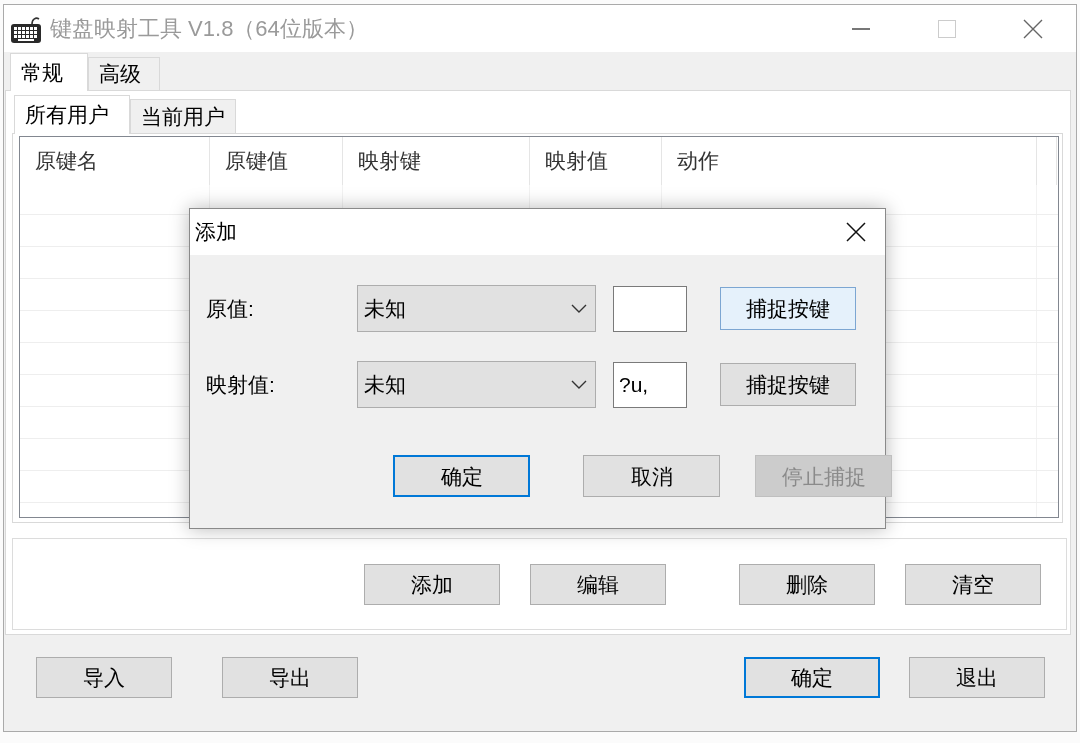 The image size is (1080, 743). Describe the element at coordinates (72, 114) in the screenshot. I see `tab: 所有用户` at that location.